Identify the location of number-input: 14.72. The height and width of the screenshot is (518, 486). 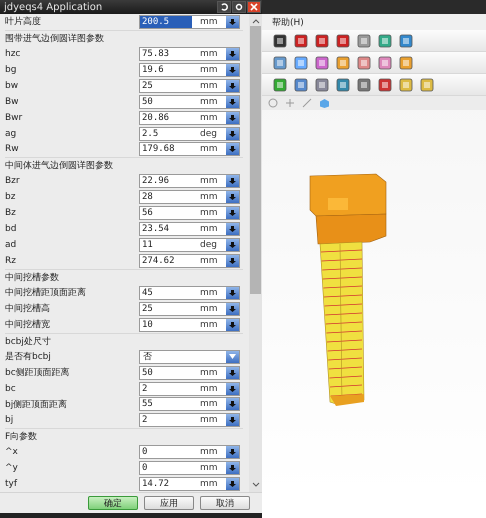
(166, 484).